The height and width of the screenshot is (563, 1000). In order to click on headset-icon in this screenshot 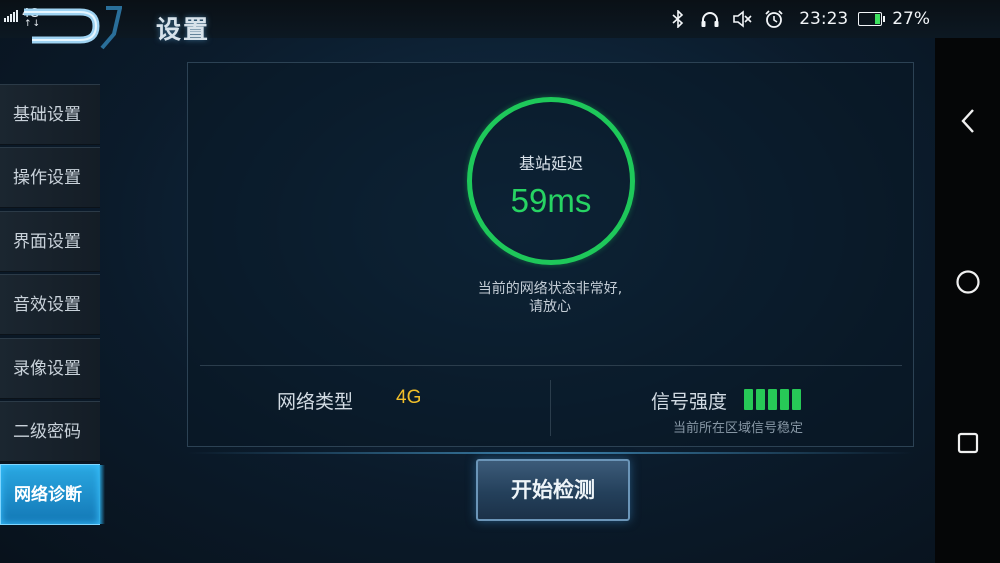, I will do `click(710, 19)`.